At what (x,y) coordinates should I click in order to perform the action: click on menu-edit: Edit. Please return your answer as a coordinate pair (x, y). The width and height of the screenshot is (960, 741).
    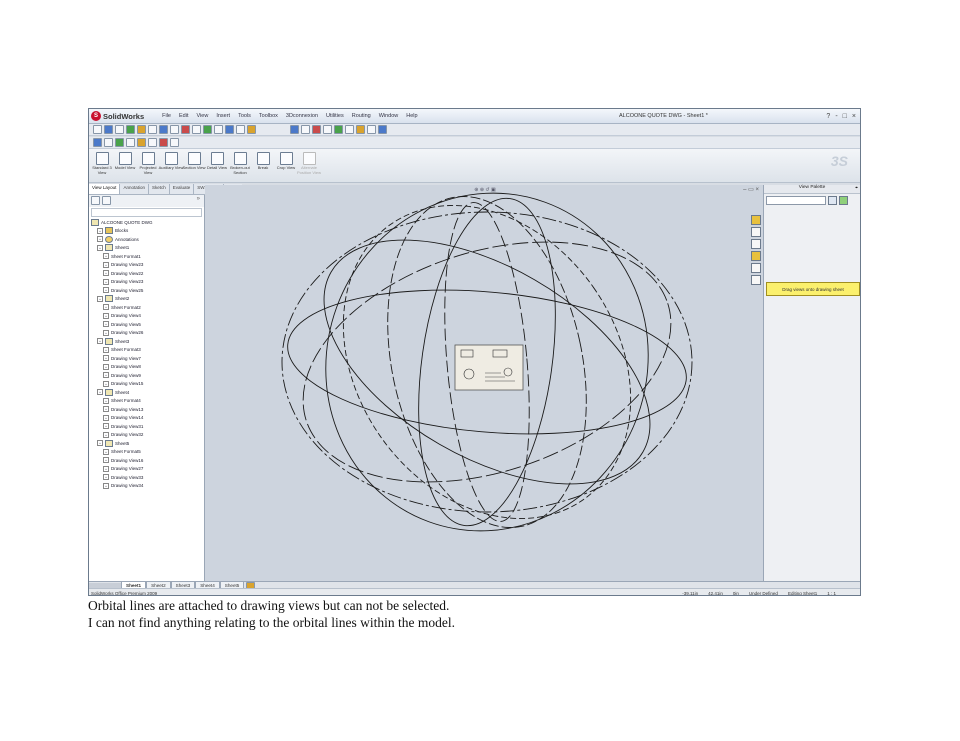
    Looking at the image, I should click on (183, 116).